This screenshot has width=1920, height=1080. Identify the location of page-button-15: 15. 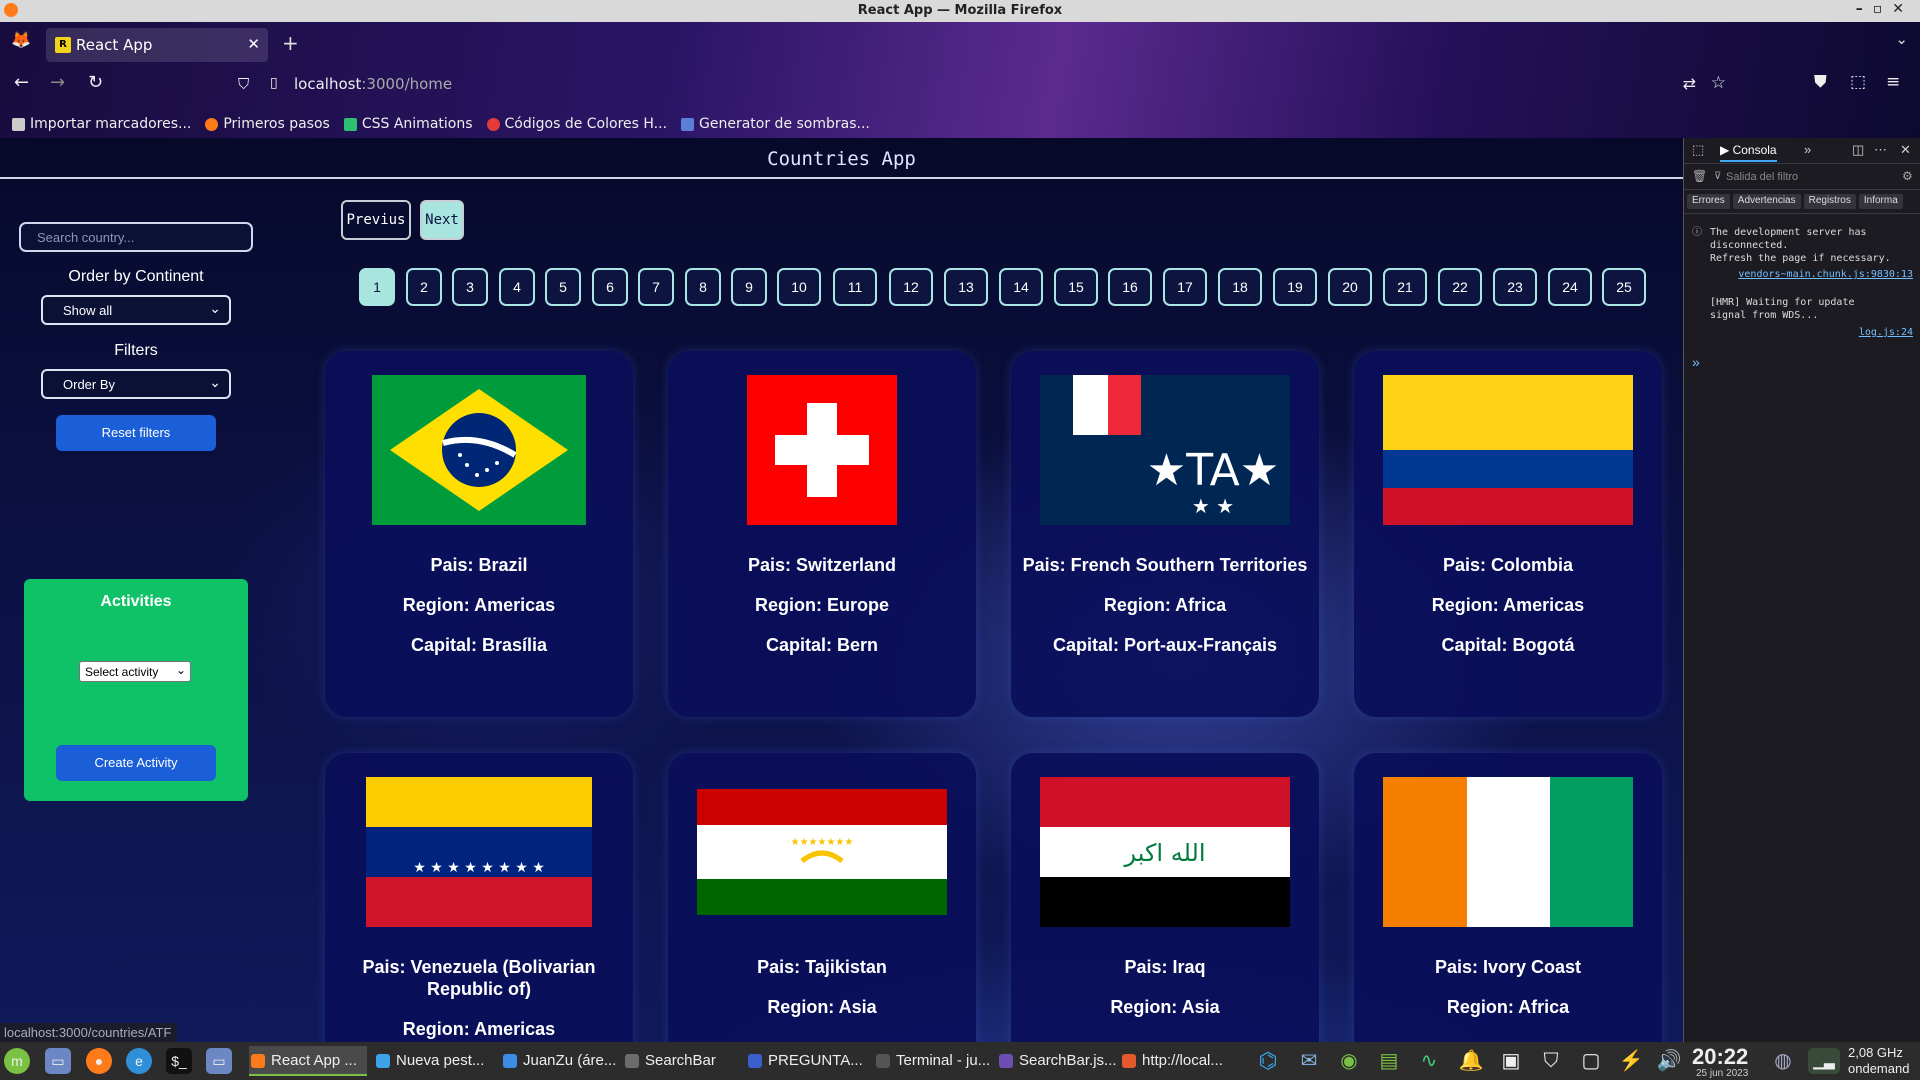
(1076, 287).